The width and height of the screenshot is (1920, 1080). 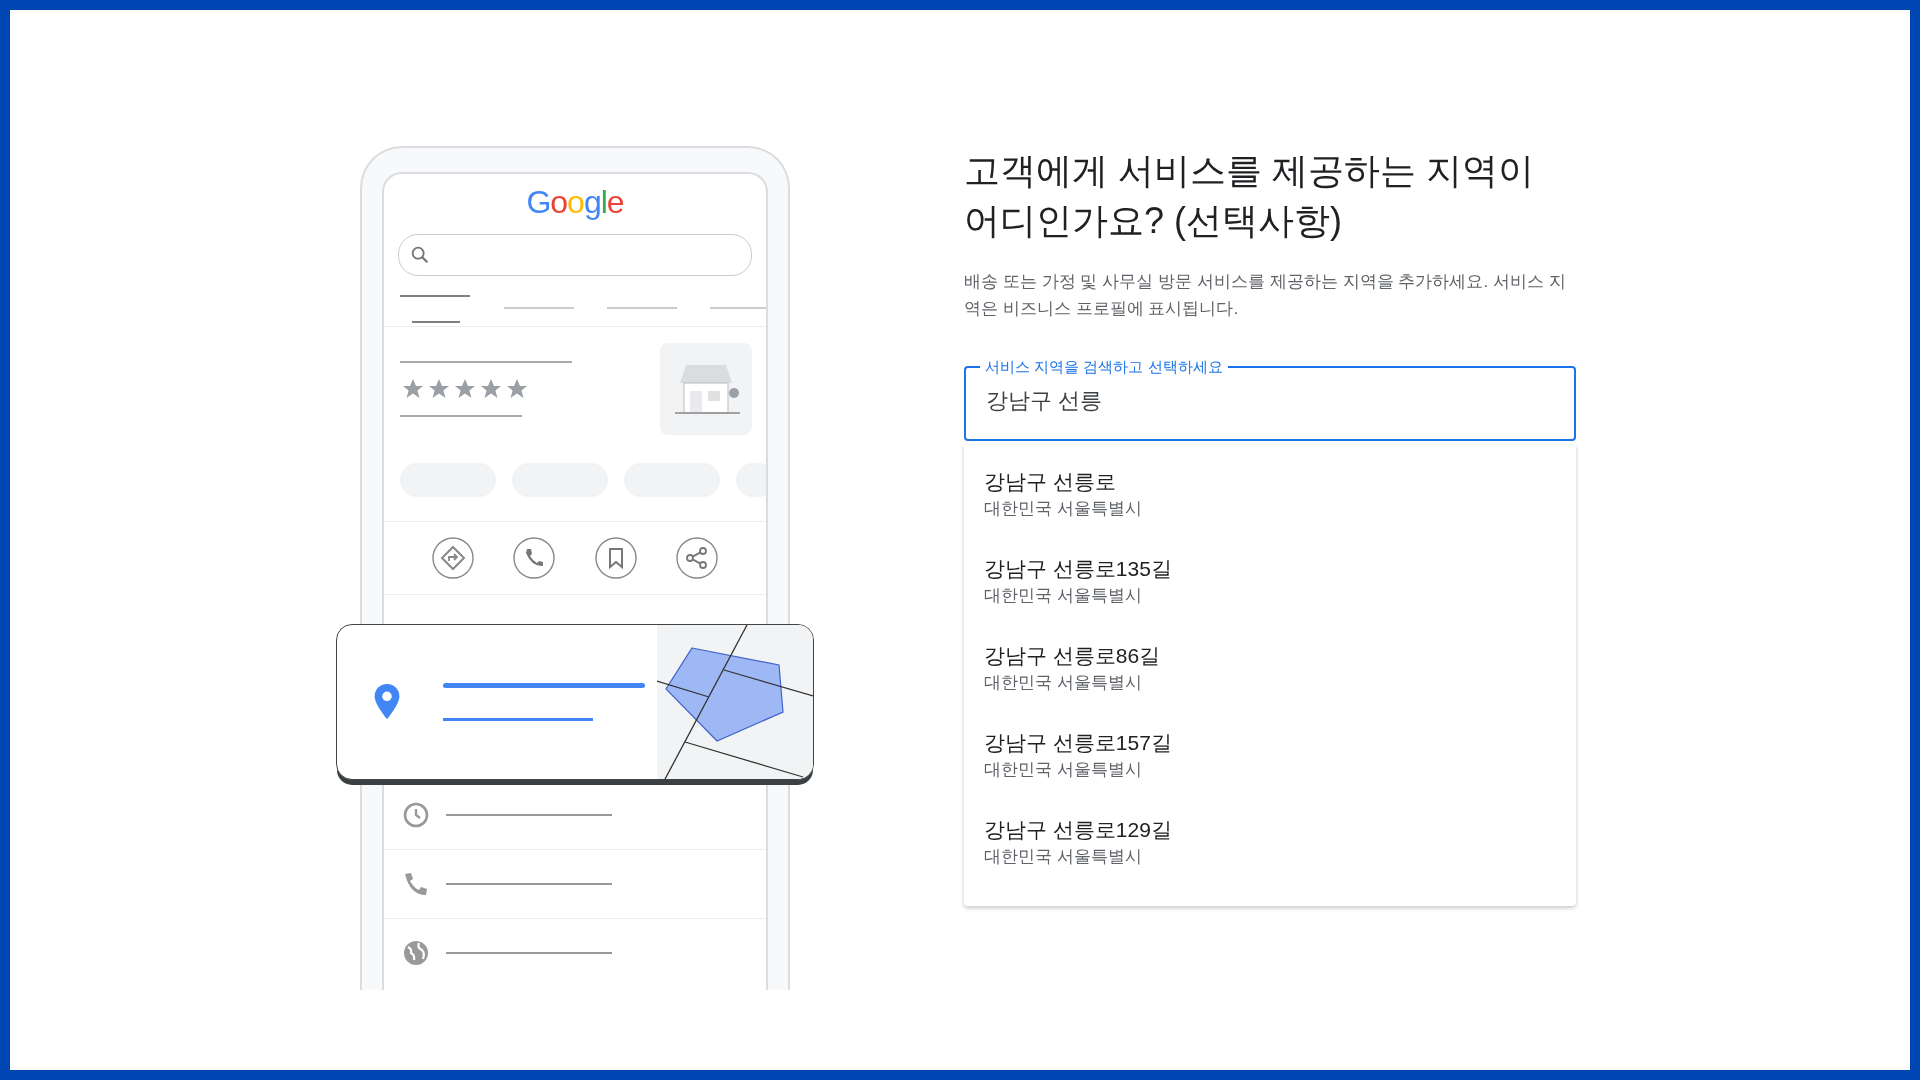 I want to click on location-pin-icon, so click(x=387, y=702).